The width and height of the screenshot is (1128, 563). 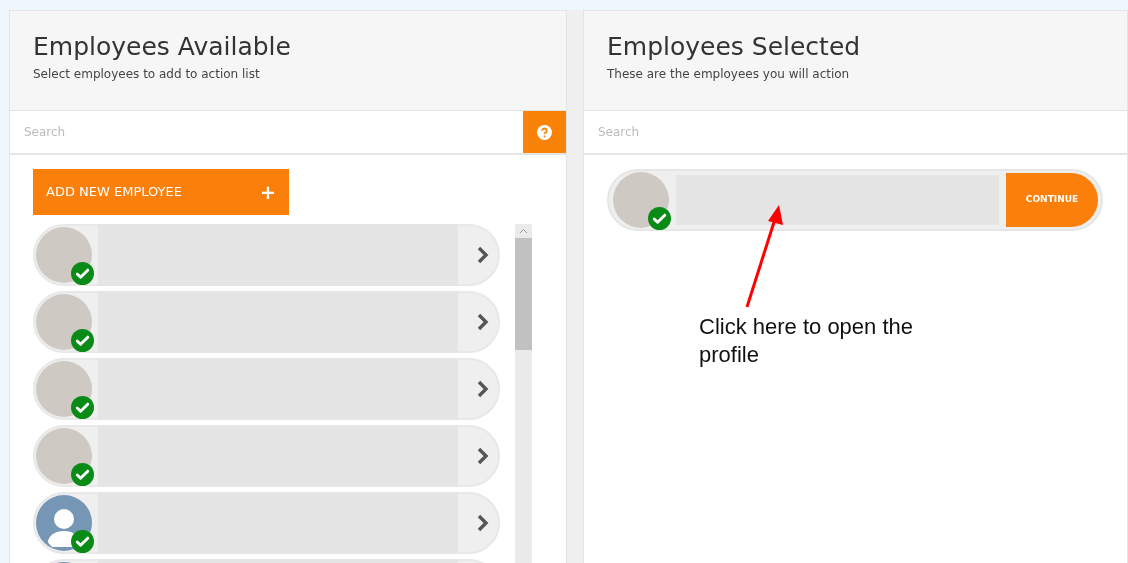 What do you see at coordinates (734, 47) in the screenshot?
I see `panel-title: Employees Selected` at bounding box center [734, 47].